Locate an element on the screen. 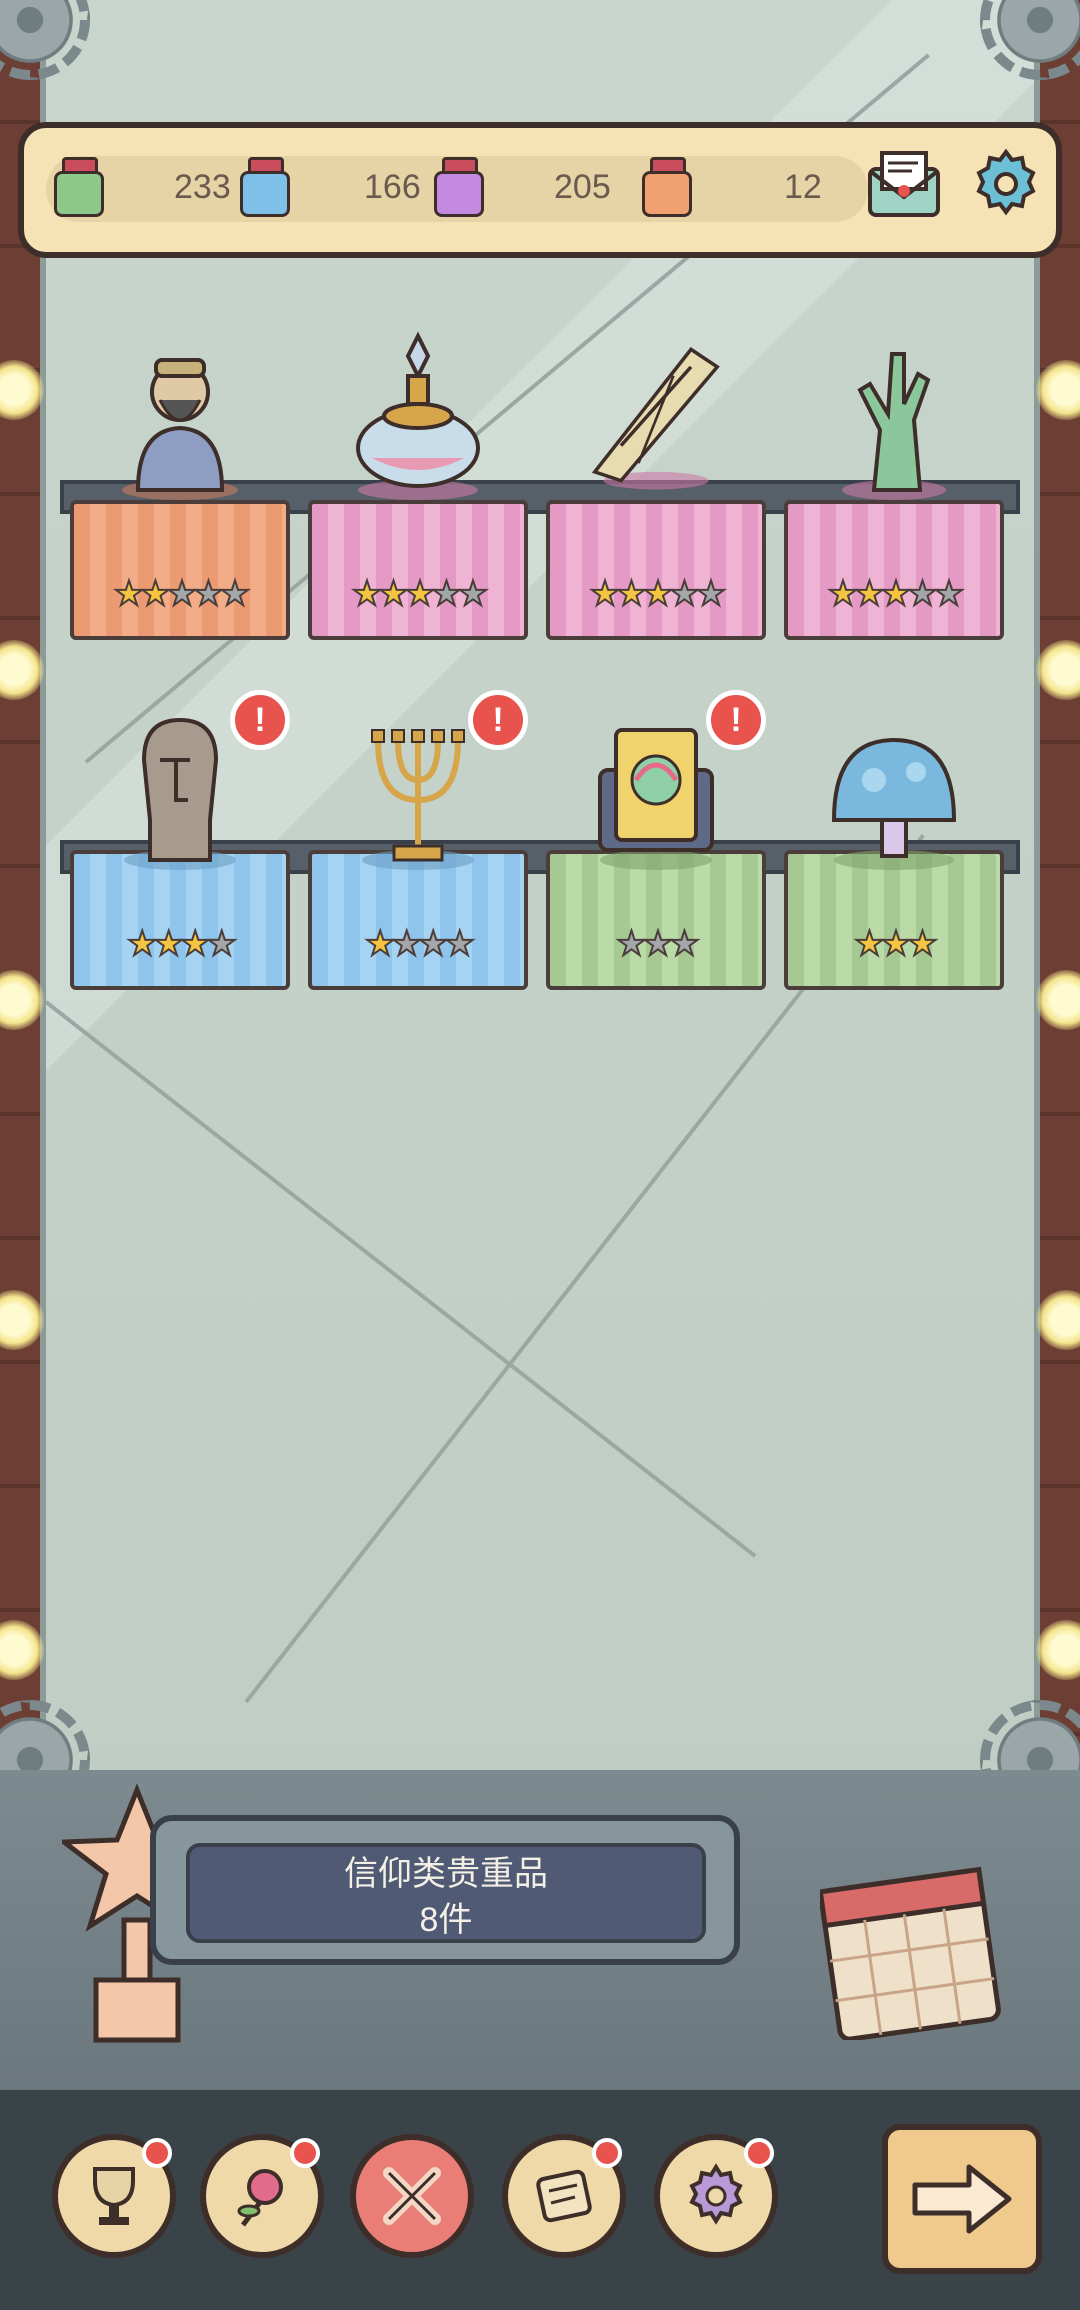 The width and height of the screenshot is (1080, 2310). crossed-tools-icon is located at coordinates (412, 2196).